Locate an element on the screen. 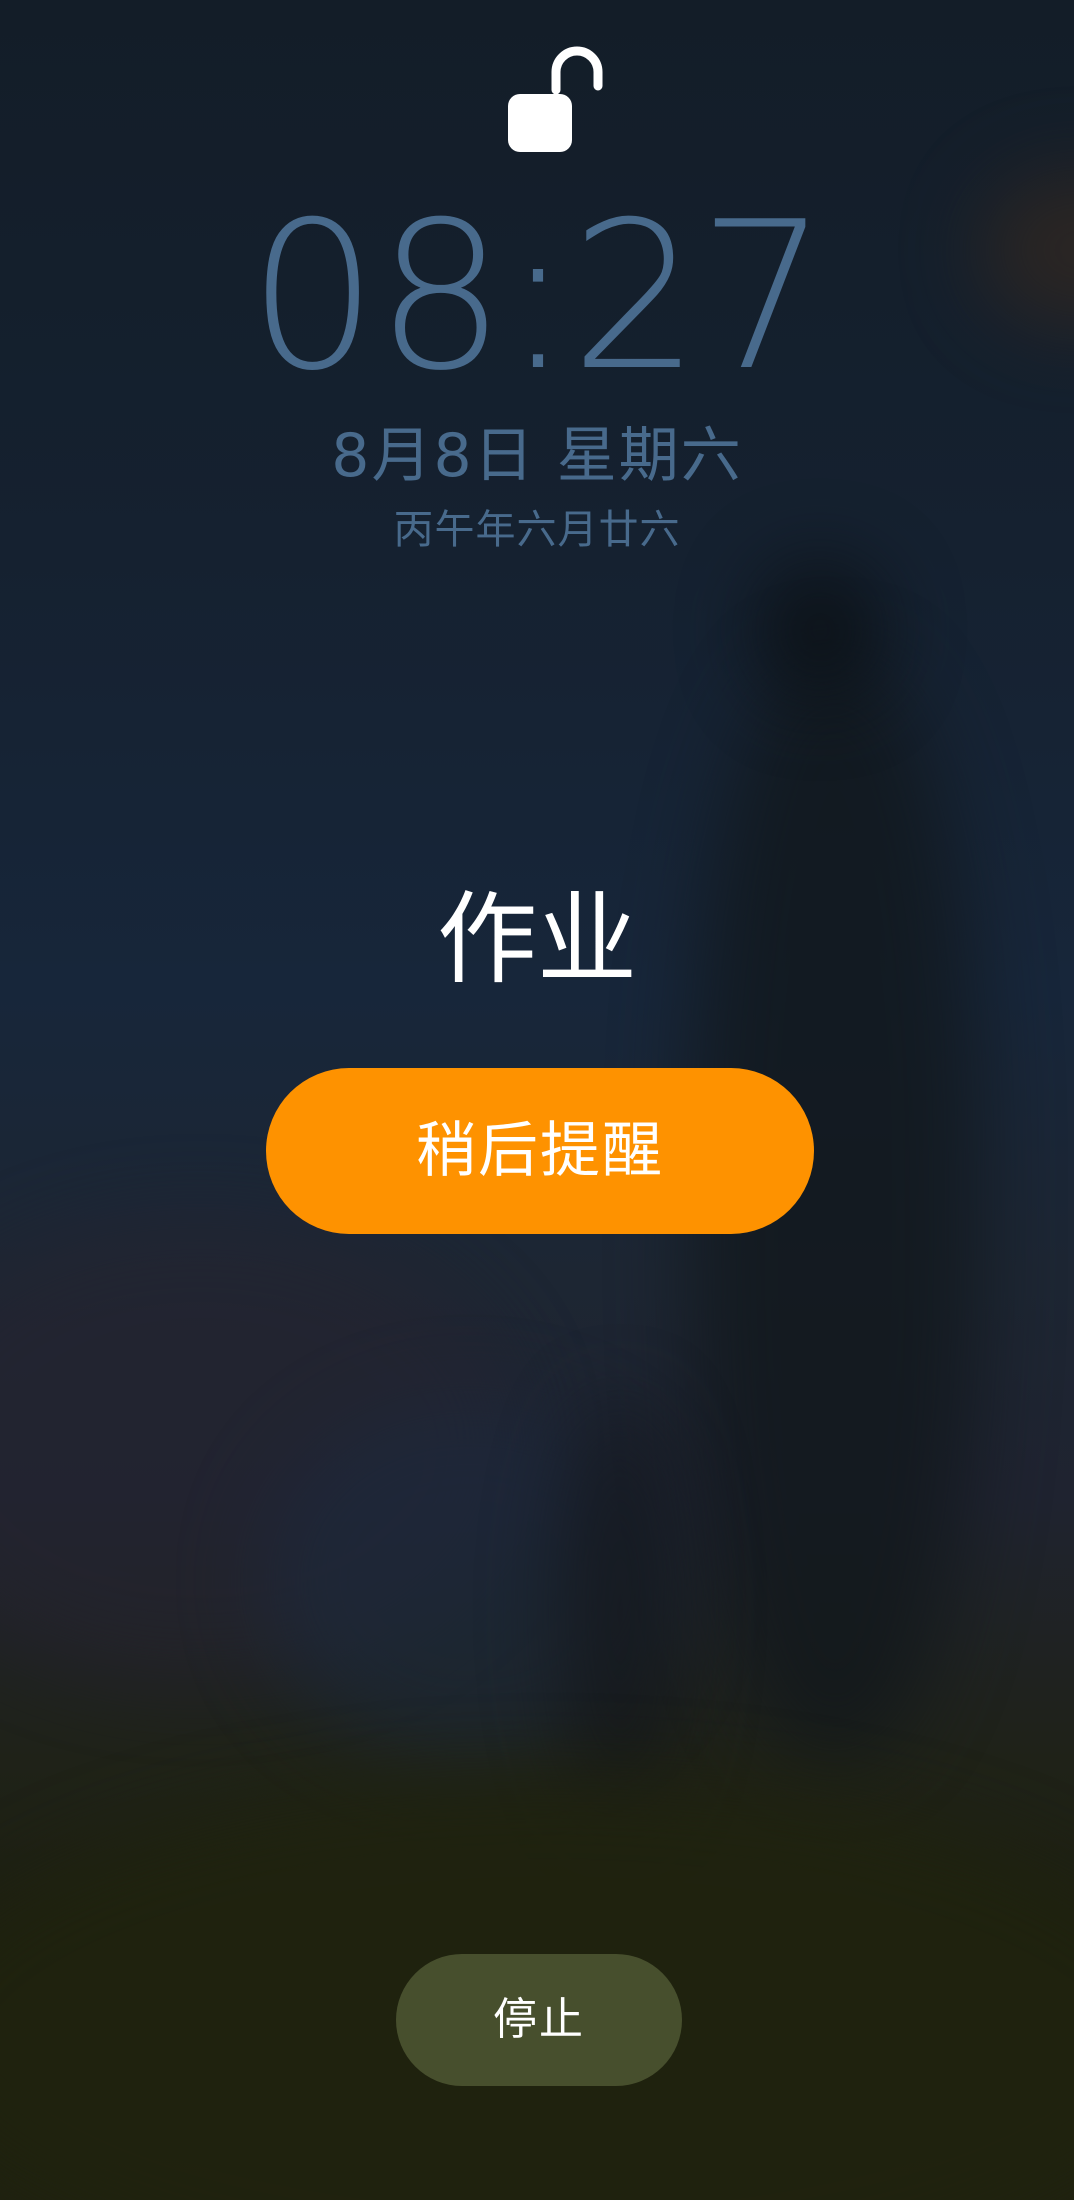  date-text: 8月8日 星期六 is located at coordinates (537, 456).